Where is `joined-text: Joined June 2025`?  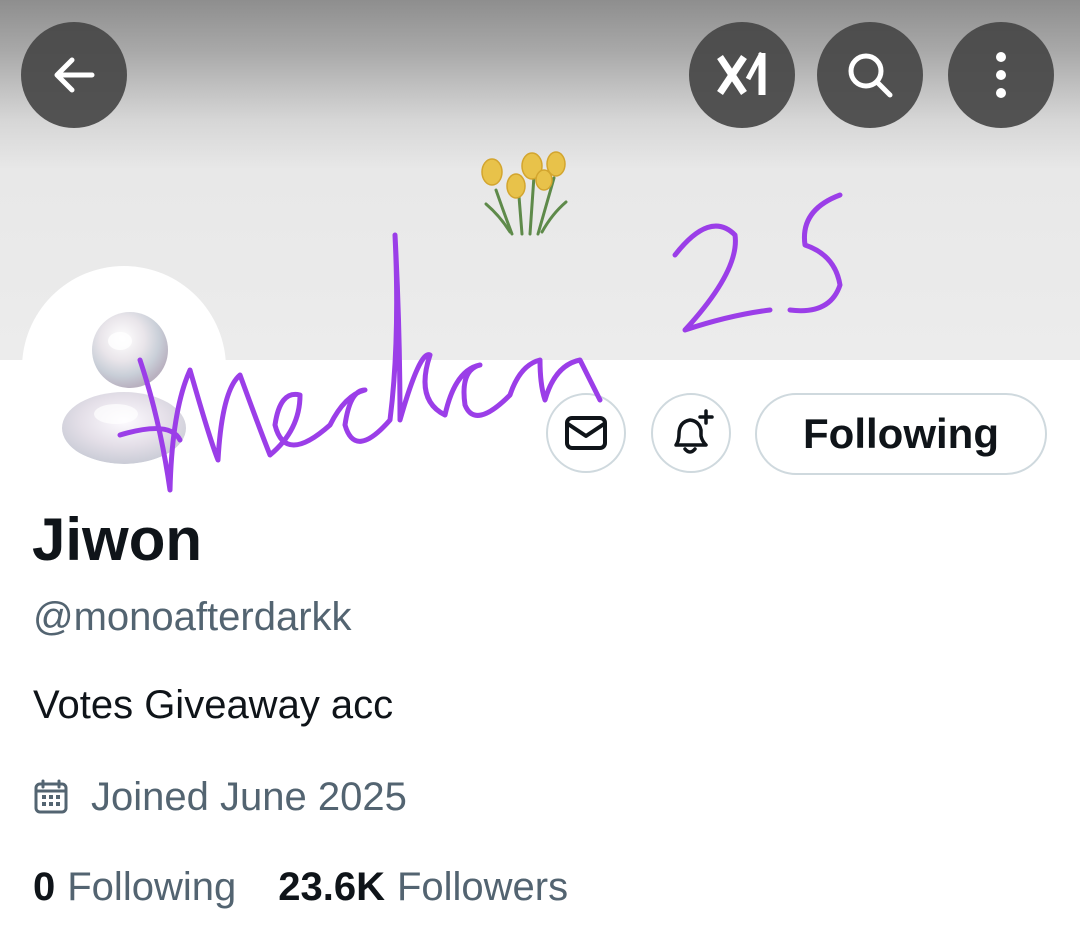
joined-text: Joined June 2025 is located at coordinates (249, 797).